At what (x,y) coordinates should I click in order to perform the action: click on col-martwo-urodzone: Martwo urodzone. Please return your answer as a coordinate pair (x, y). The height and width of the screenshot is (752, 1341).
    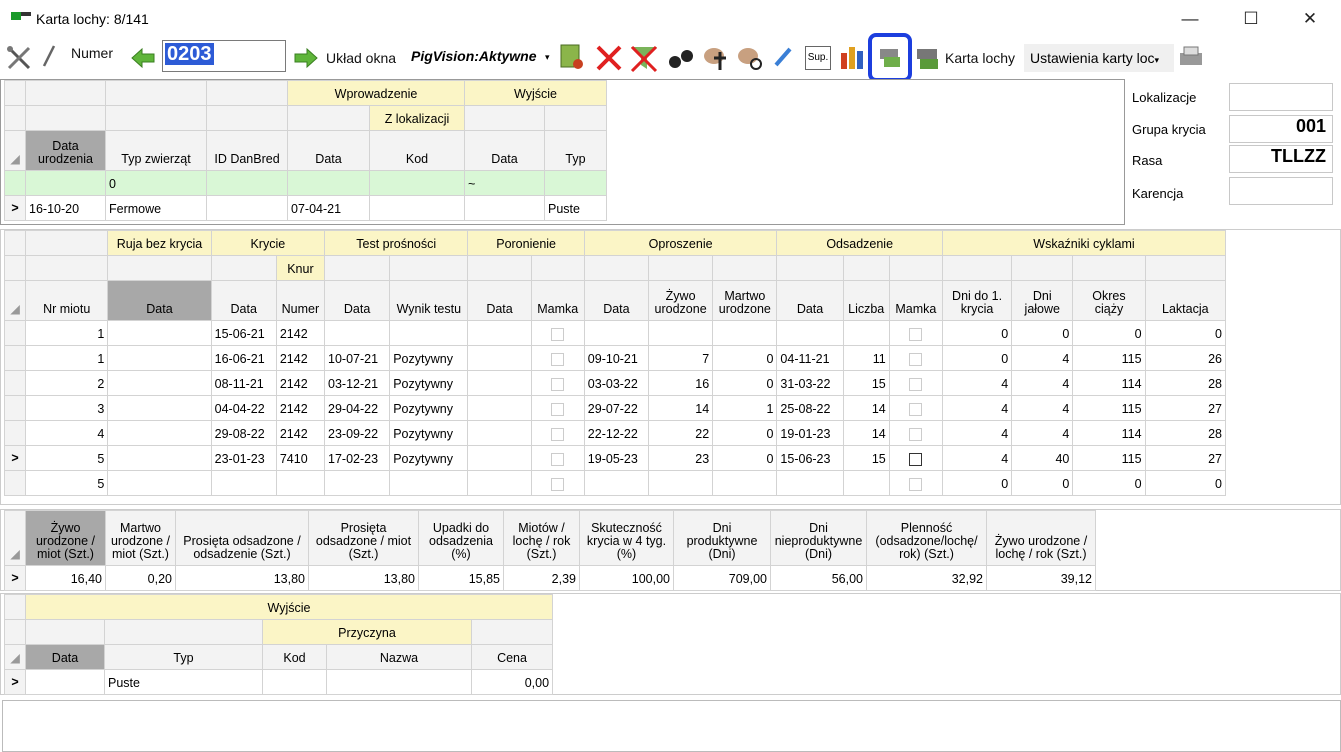
    Looking at the image, I should click on (745, 300).